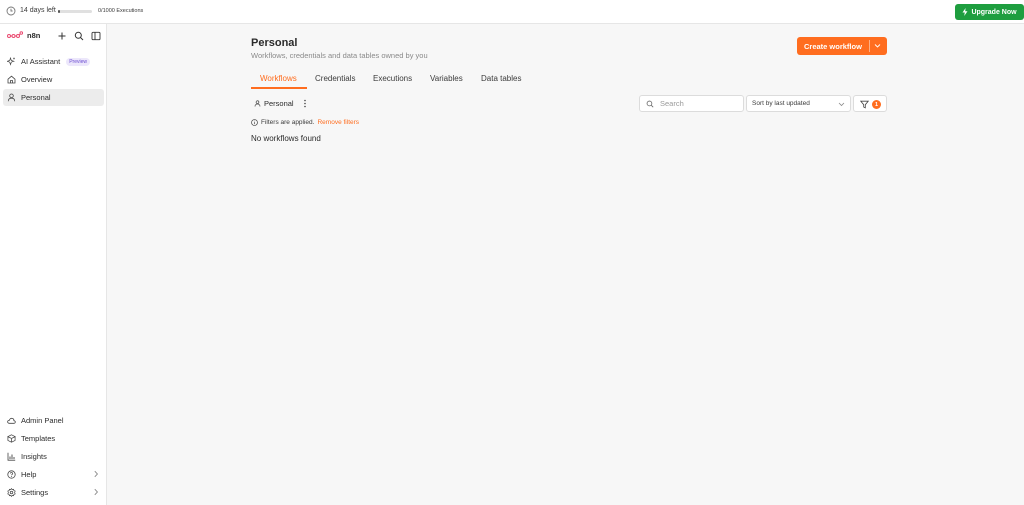  Describe the element at coordinates (121, 11) in the screenshot. I see `executions-count: 0/1000 Executions` at that location.